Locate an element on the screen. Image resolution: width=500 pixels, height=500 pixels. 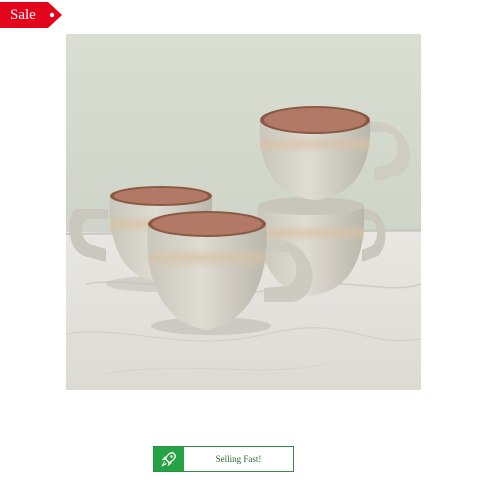
selling-fast-label: Selling Fast! is located at coordinates (238, 459).